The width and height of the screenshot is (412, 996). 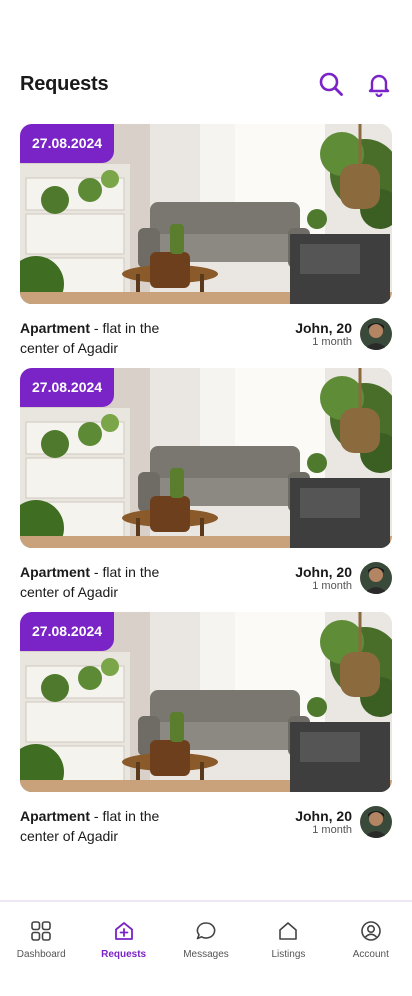 What do you see at coordinates (206, 84) in the screenshot?
I see `app-header: Requests` at bounding box center [206, 84].